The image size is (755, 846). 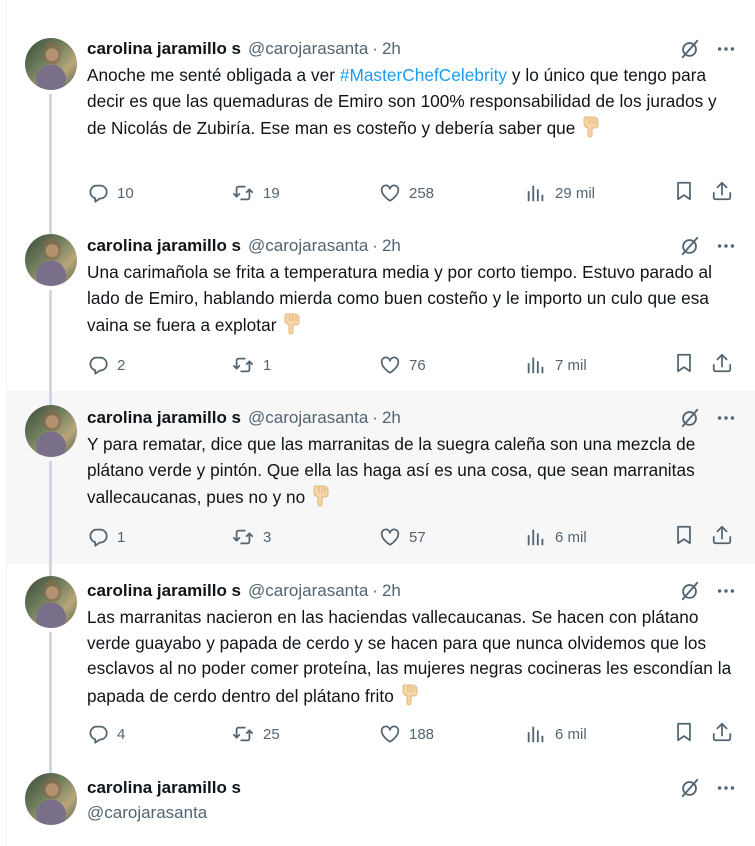 What do you see at coordinates (106, 365) in the screenshot?
I see `reply-button: 2` at bounding box center [106, 365].